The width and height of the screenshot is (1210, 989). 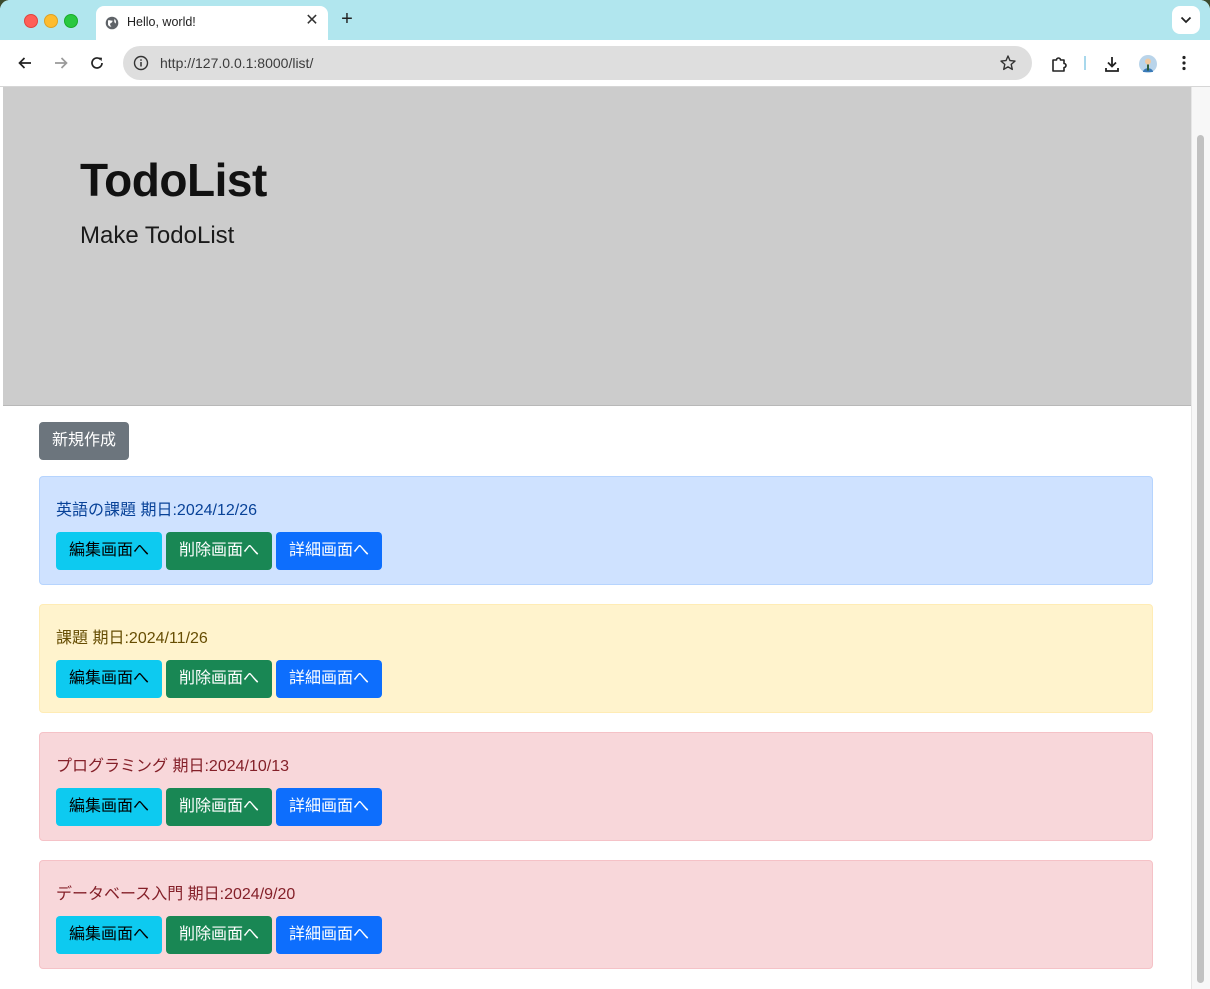 What do you see at coordinates (161, 22) in the screenshot?
I see `tab-title: Hello, world!` at bounding box center [161, 22].